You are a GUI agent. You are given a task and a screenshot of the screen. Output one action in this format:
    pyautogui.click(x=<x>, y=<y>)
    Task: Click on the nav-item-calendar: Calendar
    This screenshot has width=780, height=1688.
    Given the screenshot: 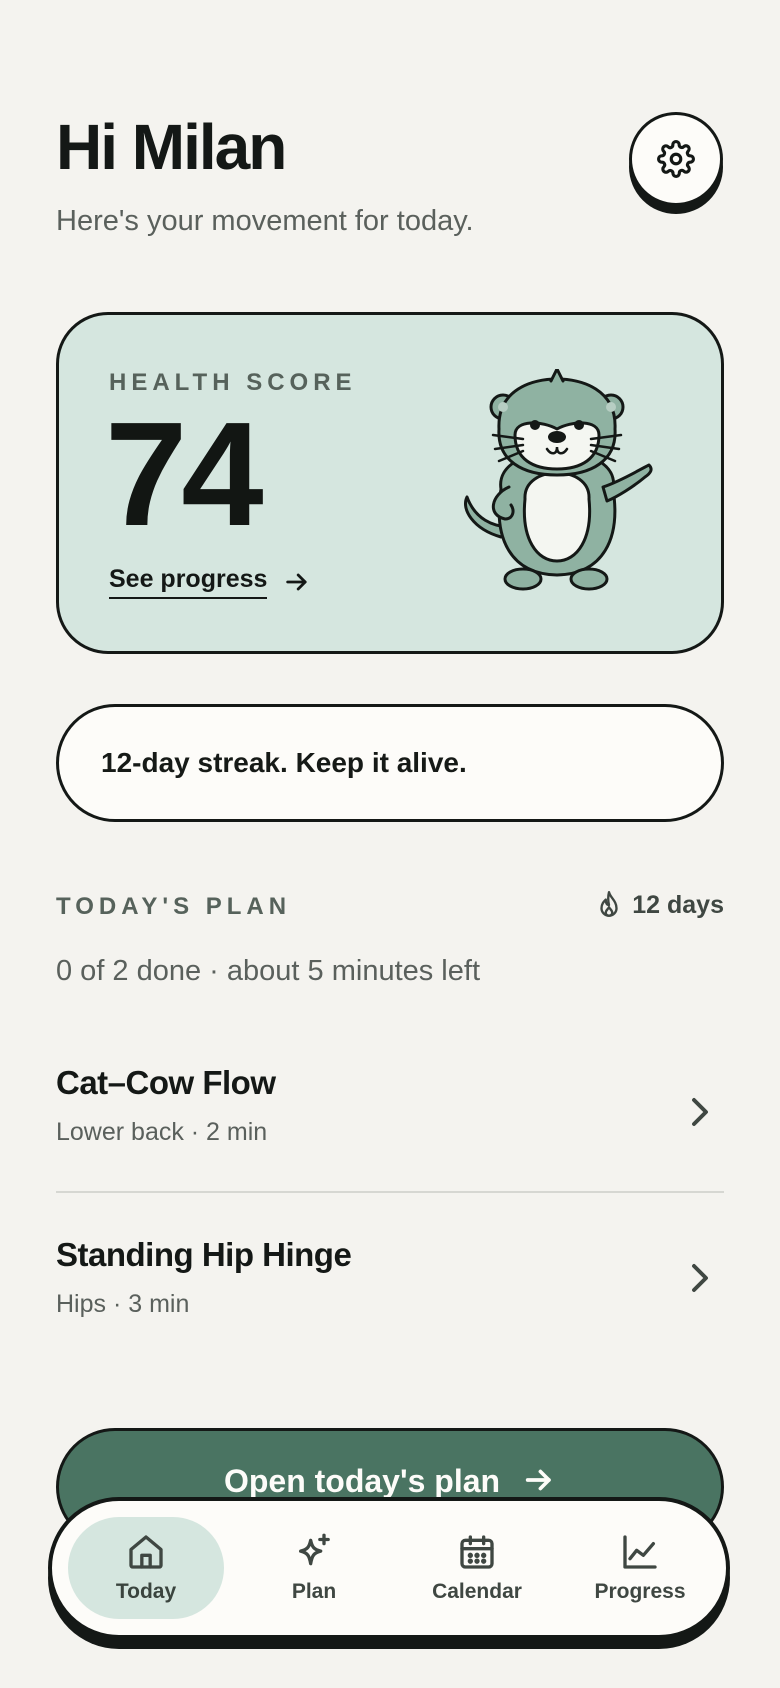 What is the action you would take?
    pyautogui.click(x=477, y=1568)
    